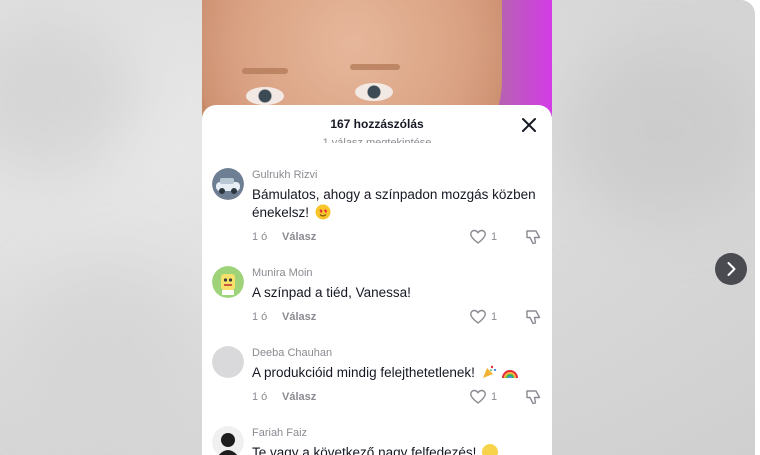 This screenshot has height=455, width=760. I want to click on right-eye, so click(374, 92).